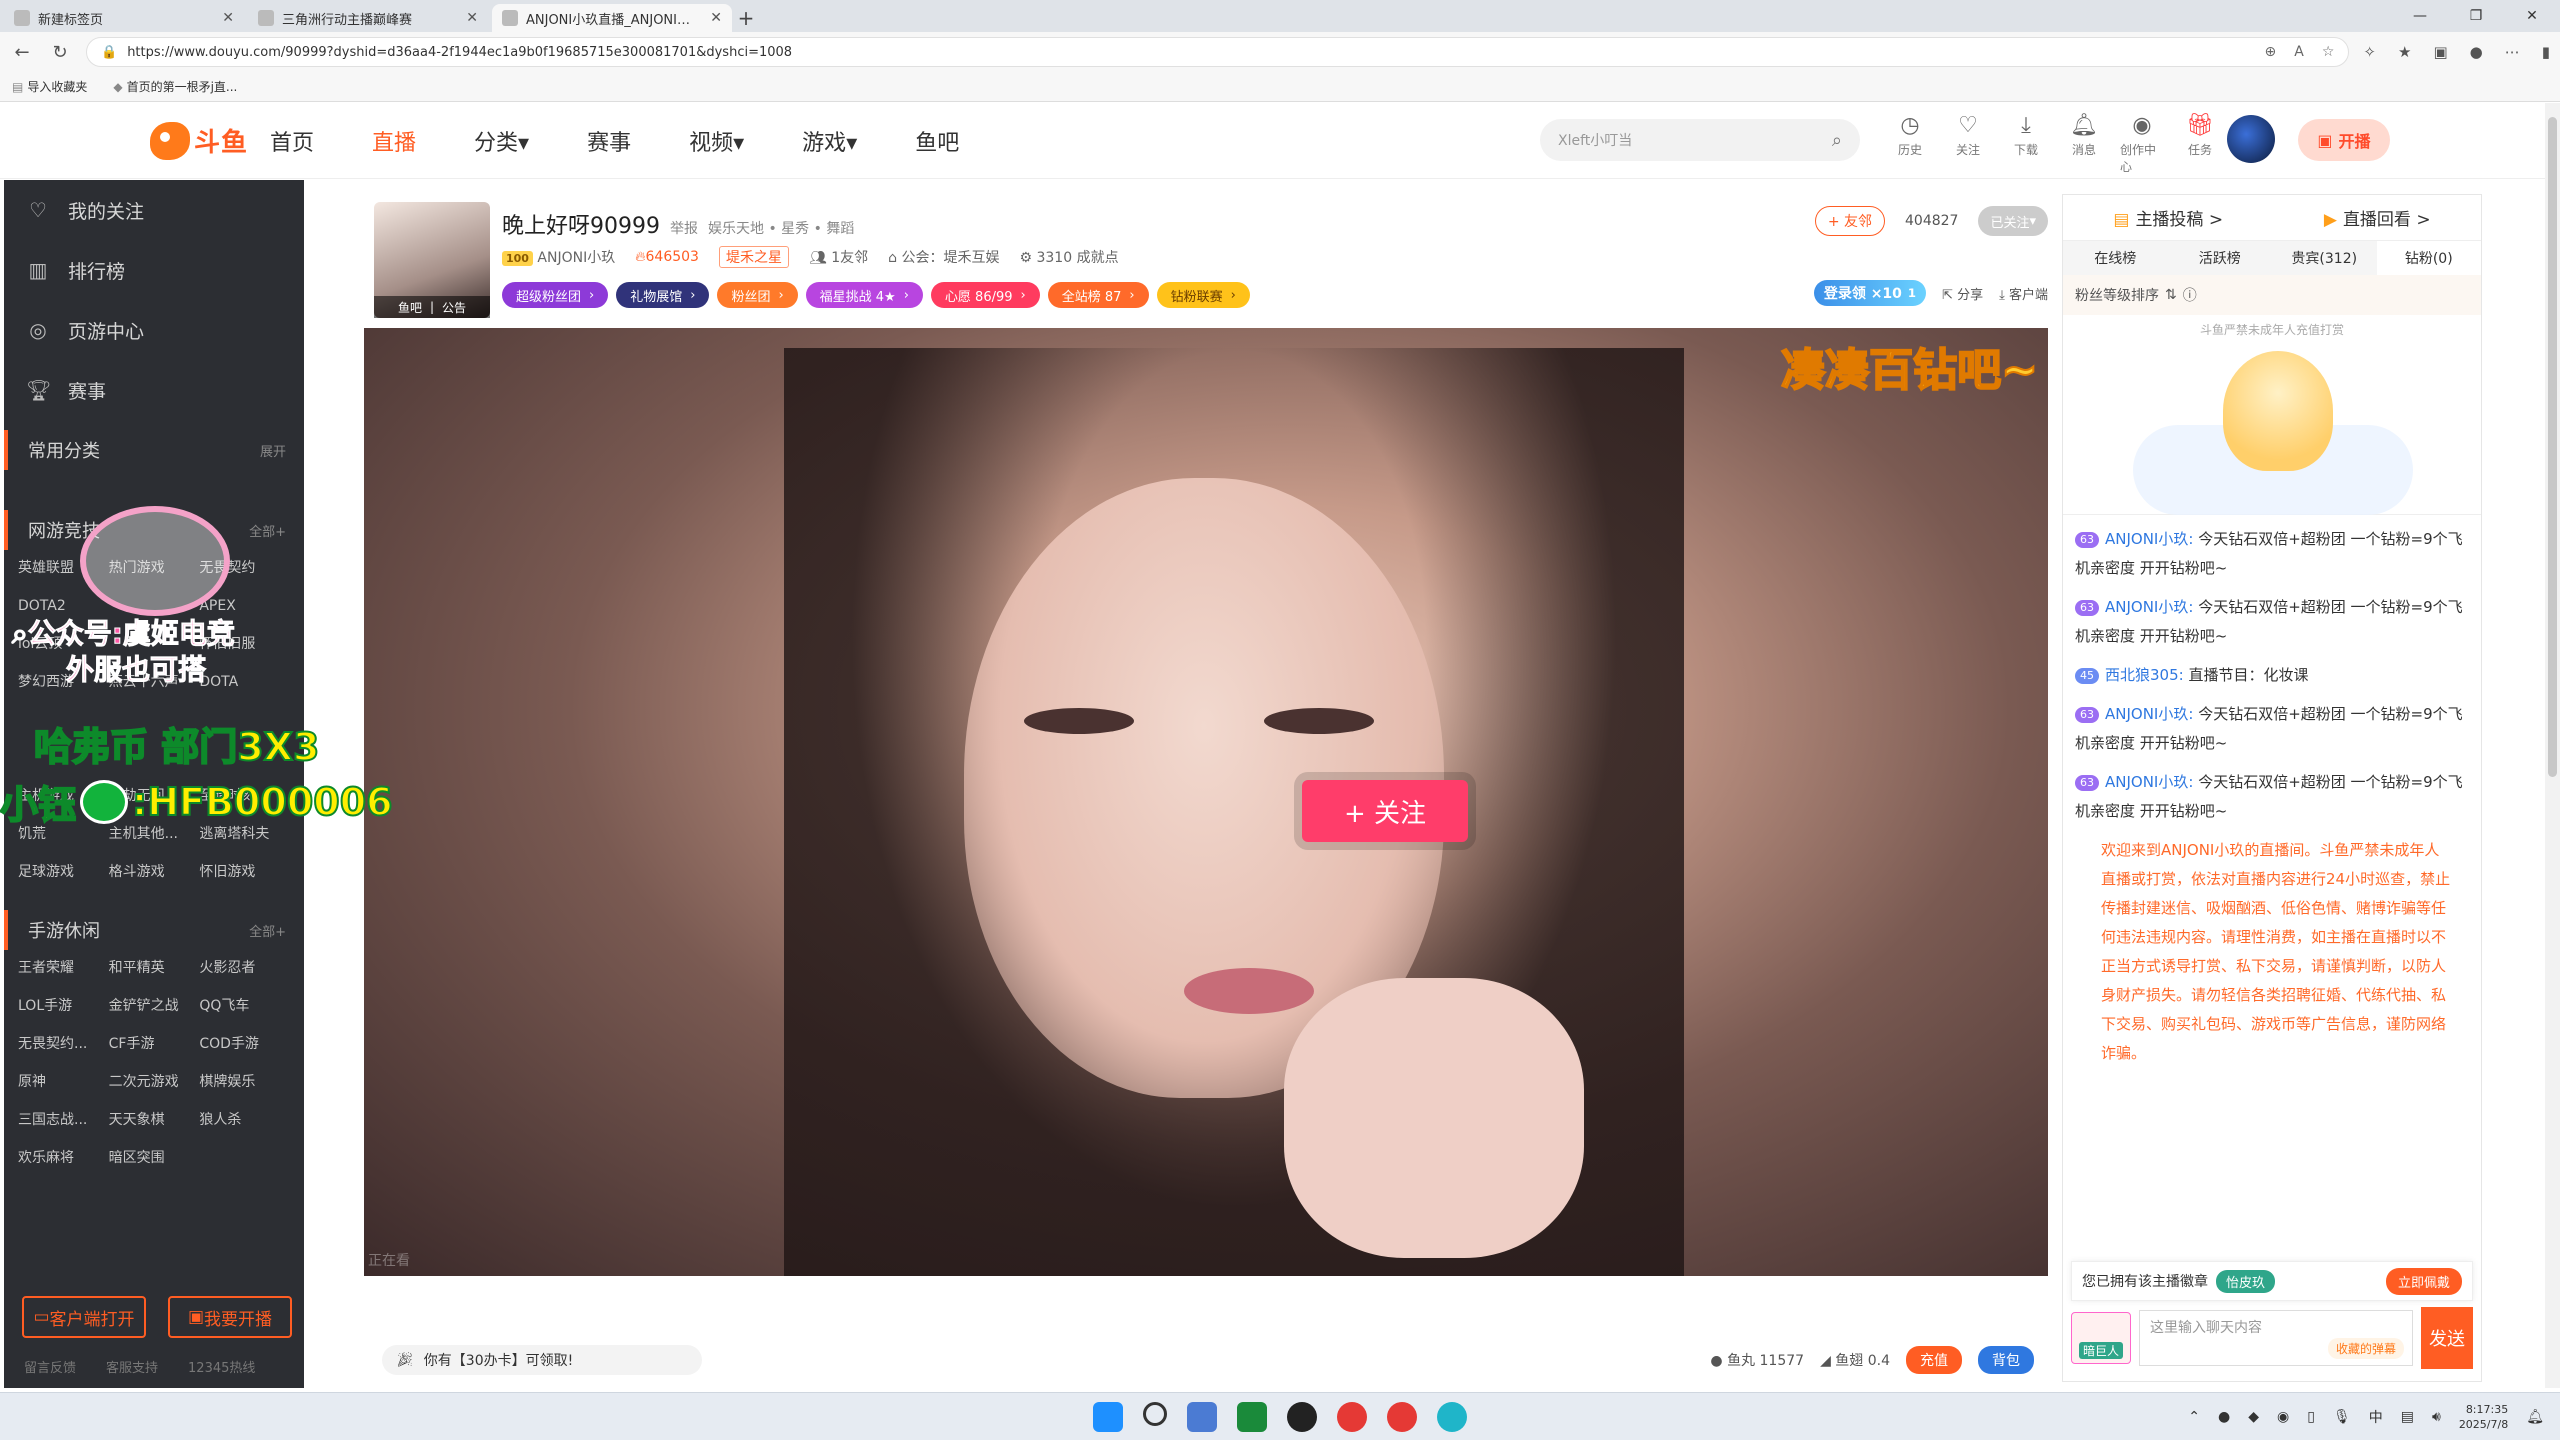 This screenshot has height=1440, width=2560. What do you see at coordinates (985, 295) in the screenshot?
I see `wish-badge: 心愿 86/99 ›` at bounding box center [985, 295].